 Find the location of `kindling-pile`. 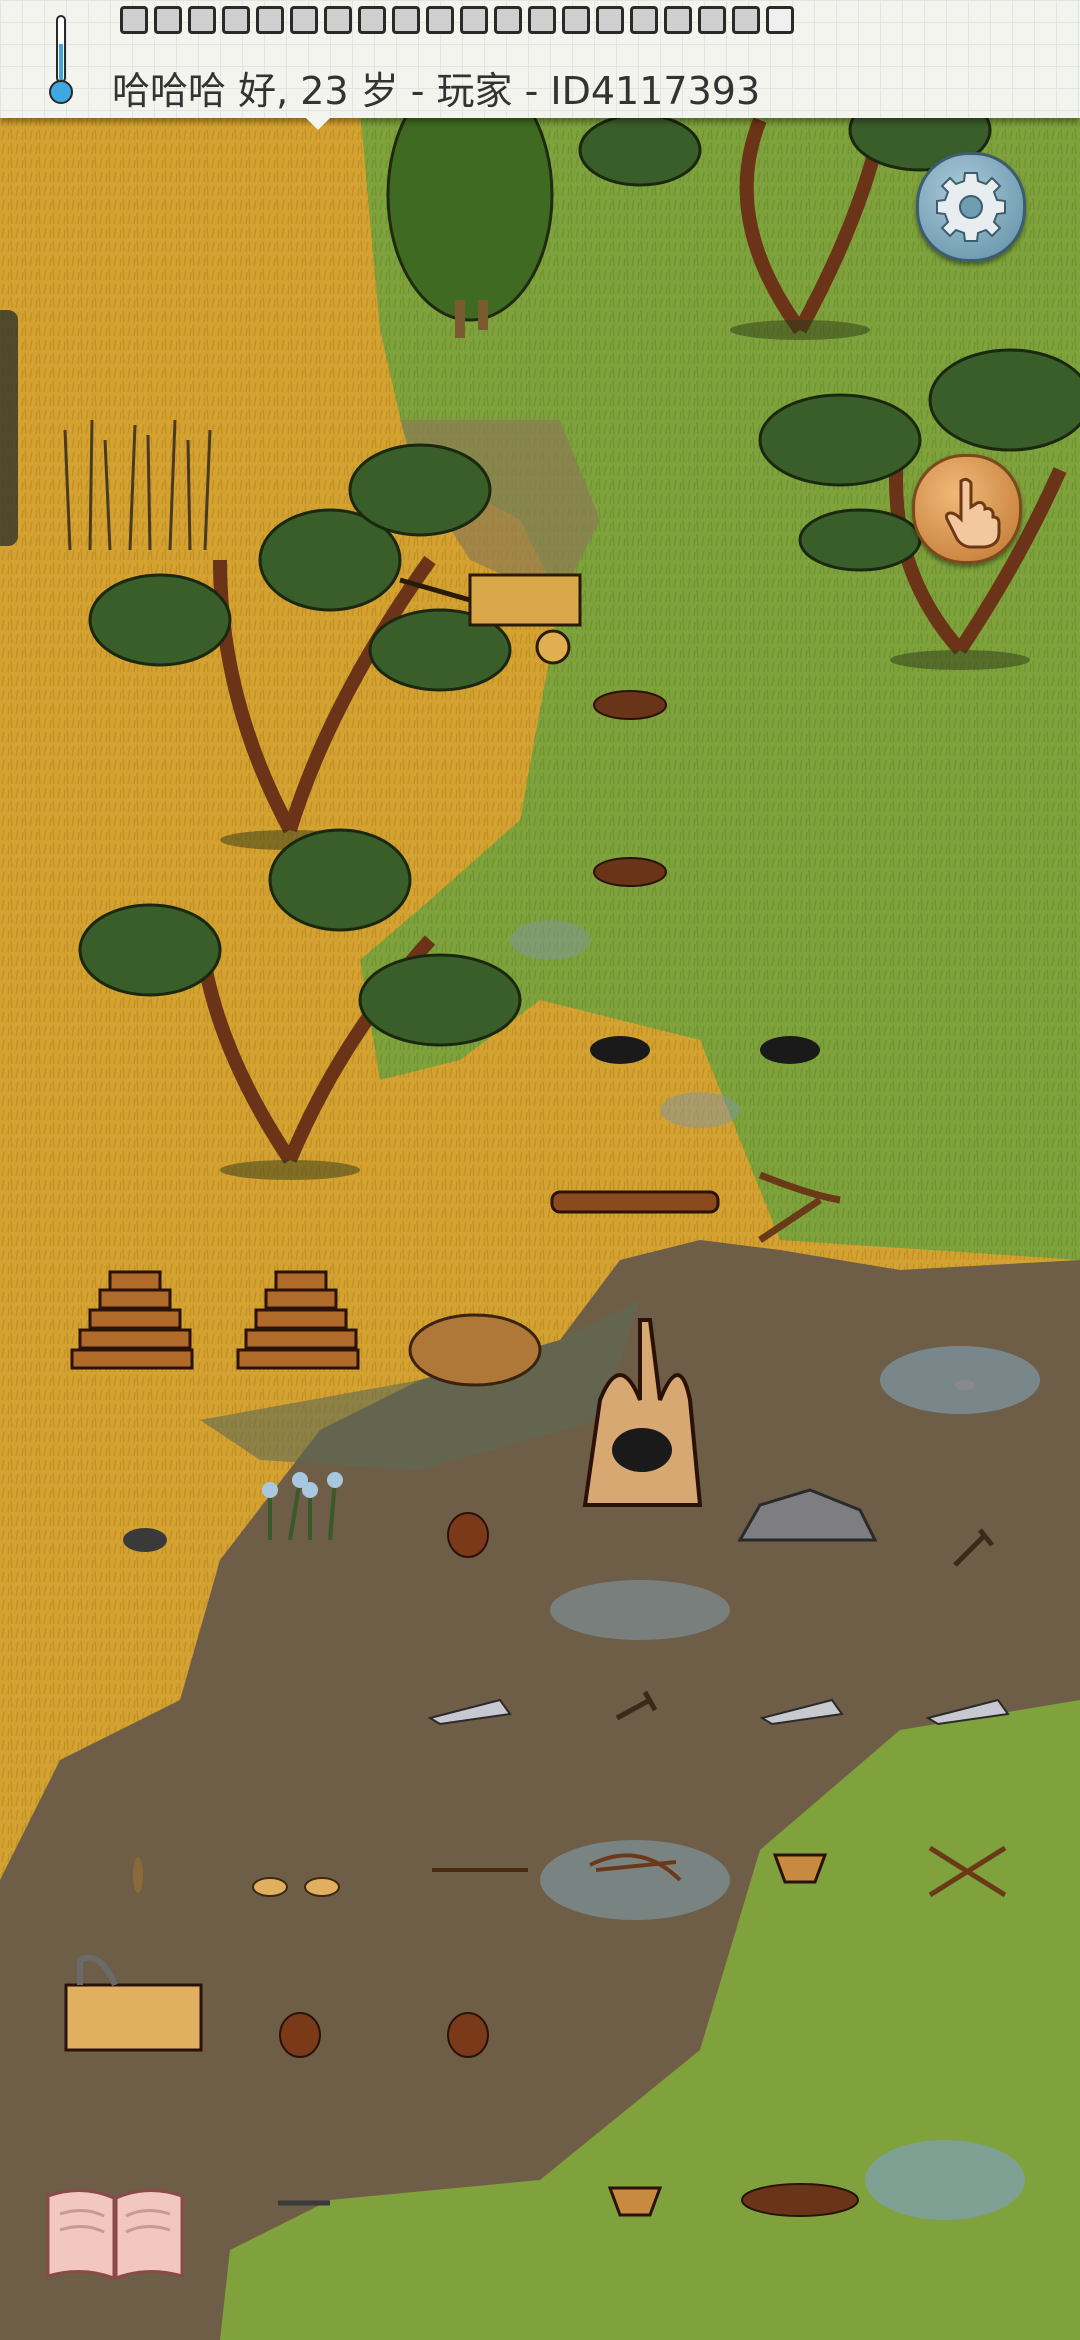

kindling-pile is located at coordinates (475, 1350).